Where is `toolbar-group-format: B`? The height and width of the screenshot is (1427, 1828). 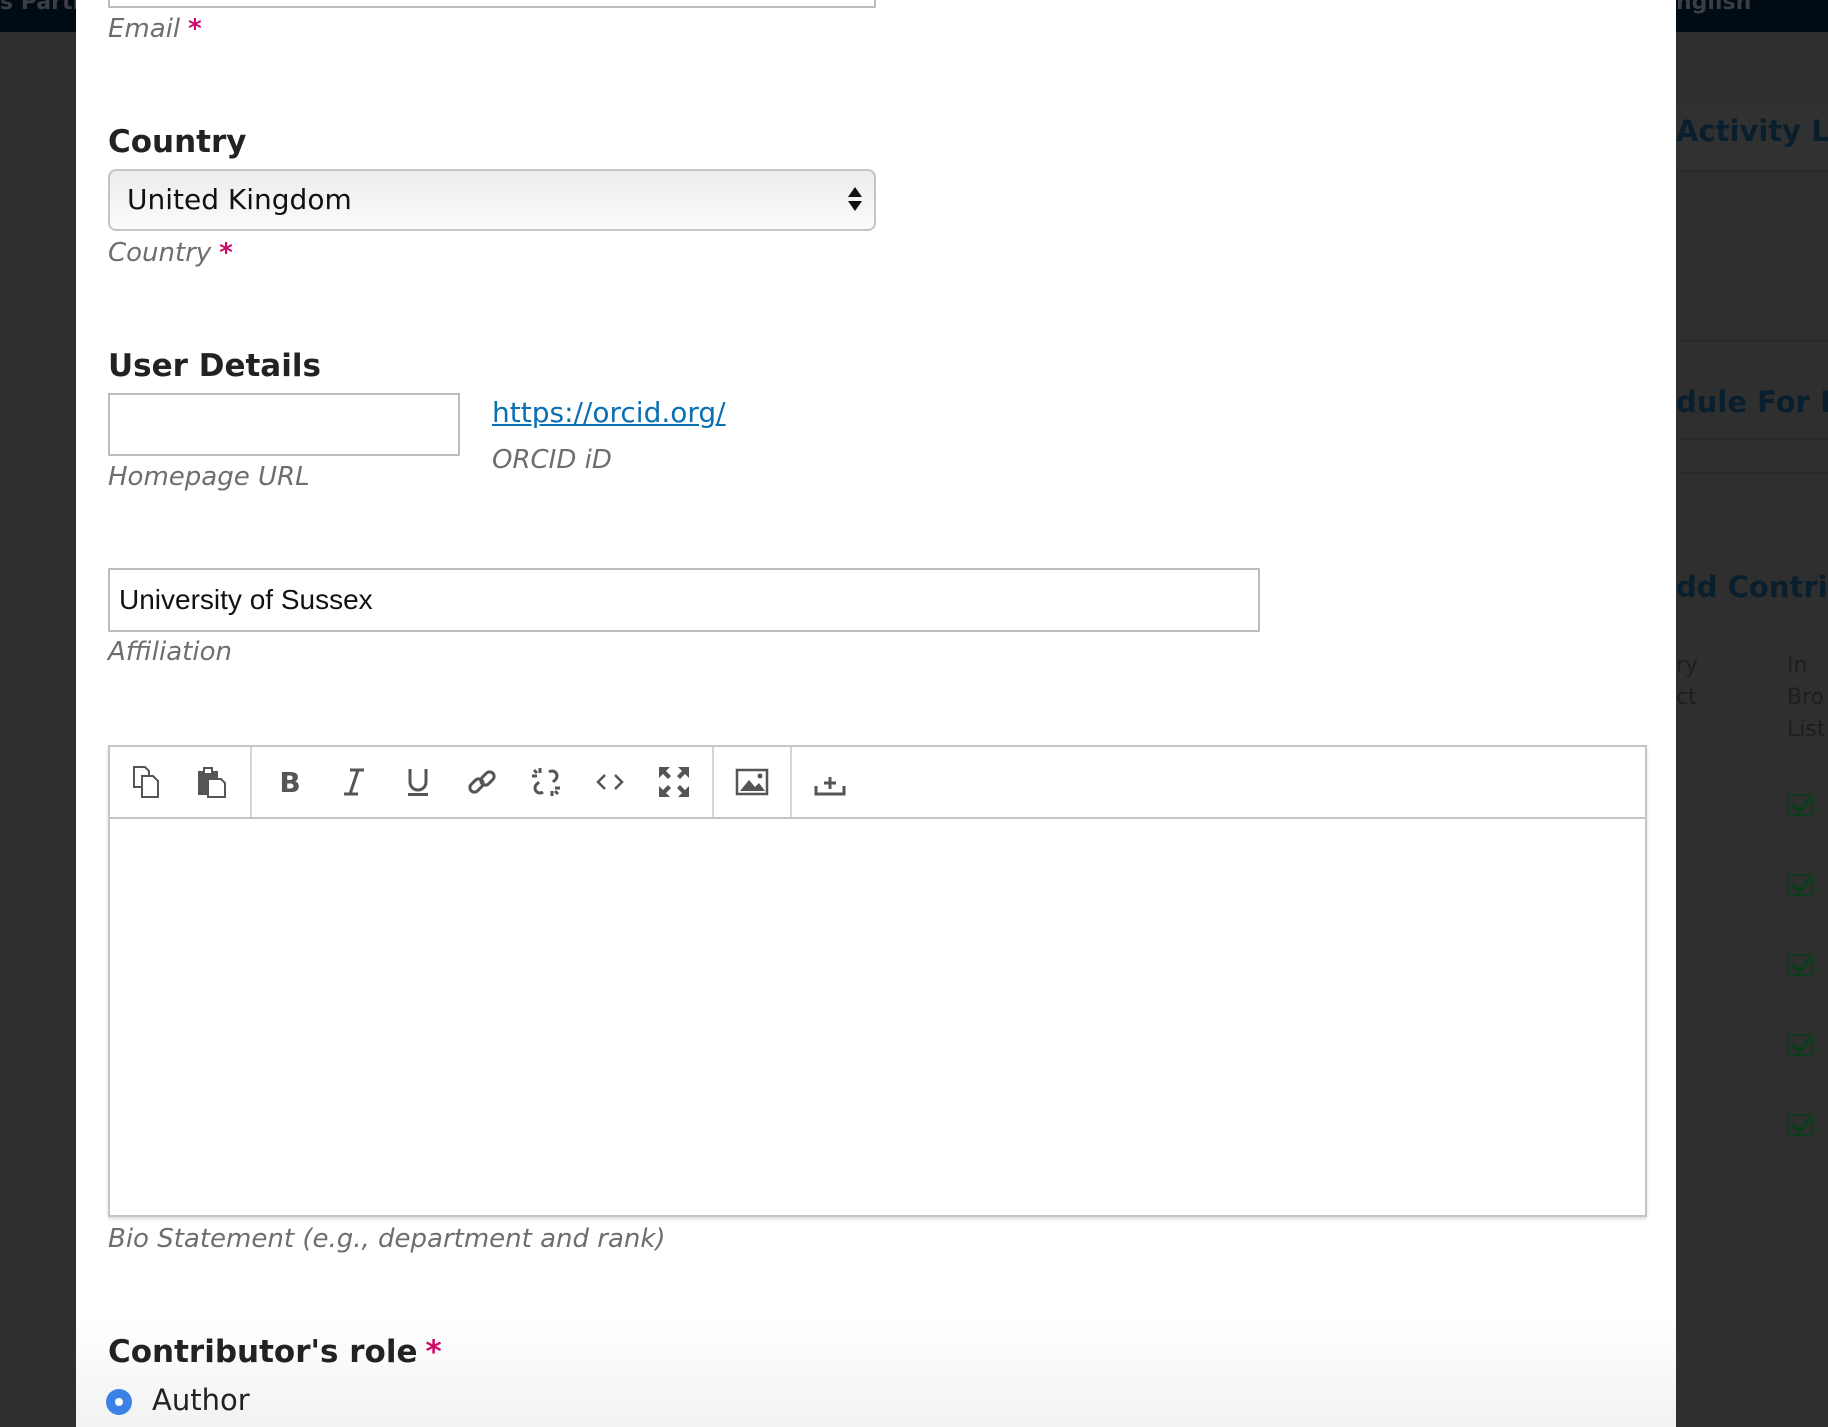
toolbar-group-format: B is located at coordinates (483, 782).